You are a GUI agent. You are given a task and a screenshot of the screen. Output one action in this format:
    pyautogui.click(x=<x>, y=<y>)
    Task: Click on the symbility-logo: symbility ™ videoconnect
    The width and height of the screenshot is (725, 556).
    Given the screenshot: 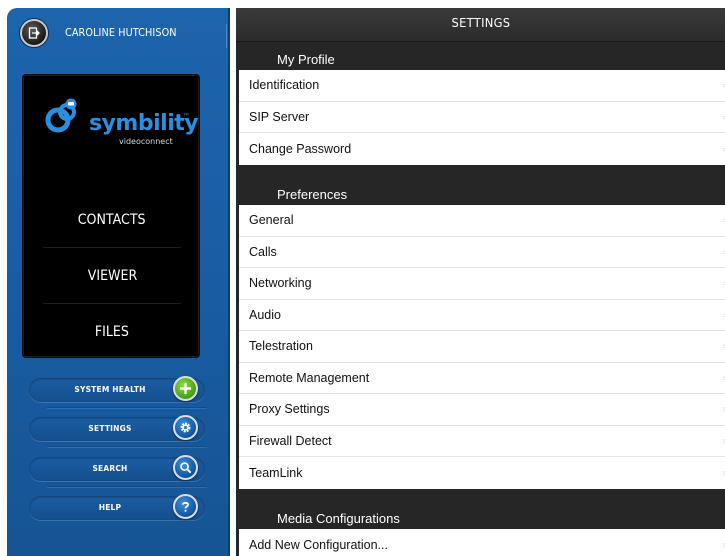 What is the action you would take?
    pyautogui.click(x=122, y=122)
    